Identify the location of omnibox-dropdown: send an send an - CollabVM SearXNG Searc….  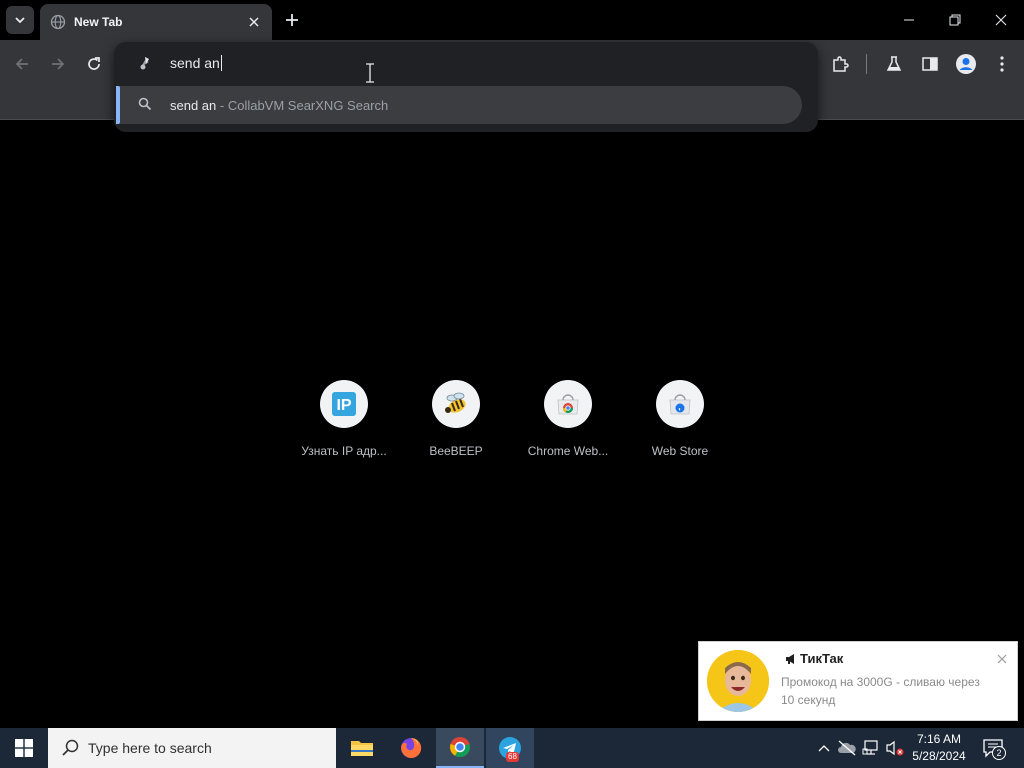
(466, 87).